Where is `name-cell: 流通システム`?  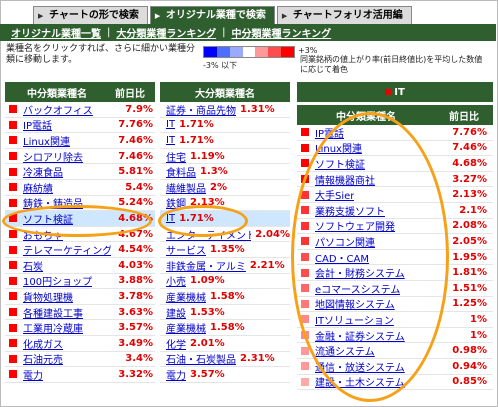 name-cell: 流通システム is located at coordinates (370, 350).